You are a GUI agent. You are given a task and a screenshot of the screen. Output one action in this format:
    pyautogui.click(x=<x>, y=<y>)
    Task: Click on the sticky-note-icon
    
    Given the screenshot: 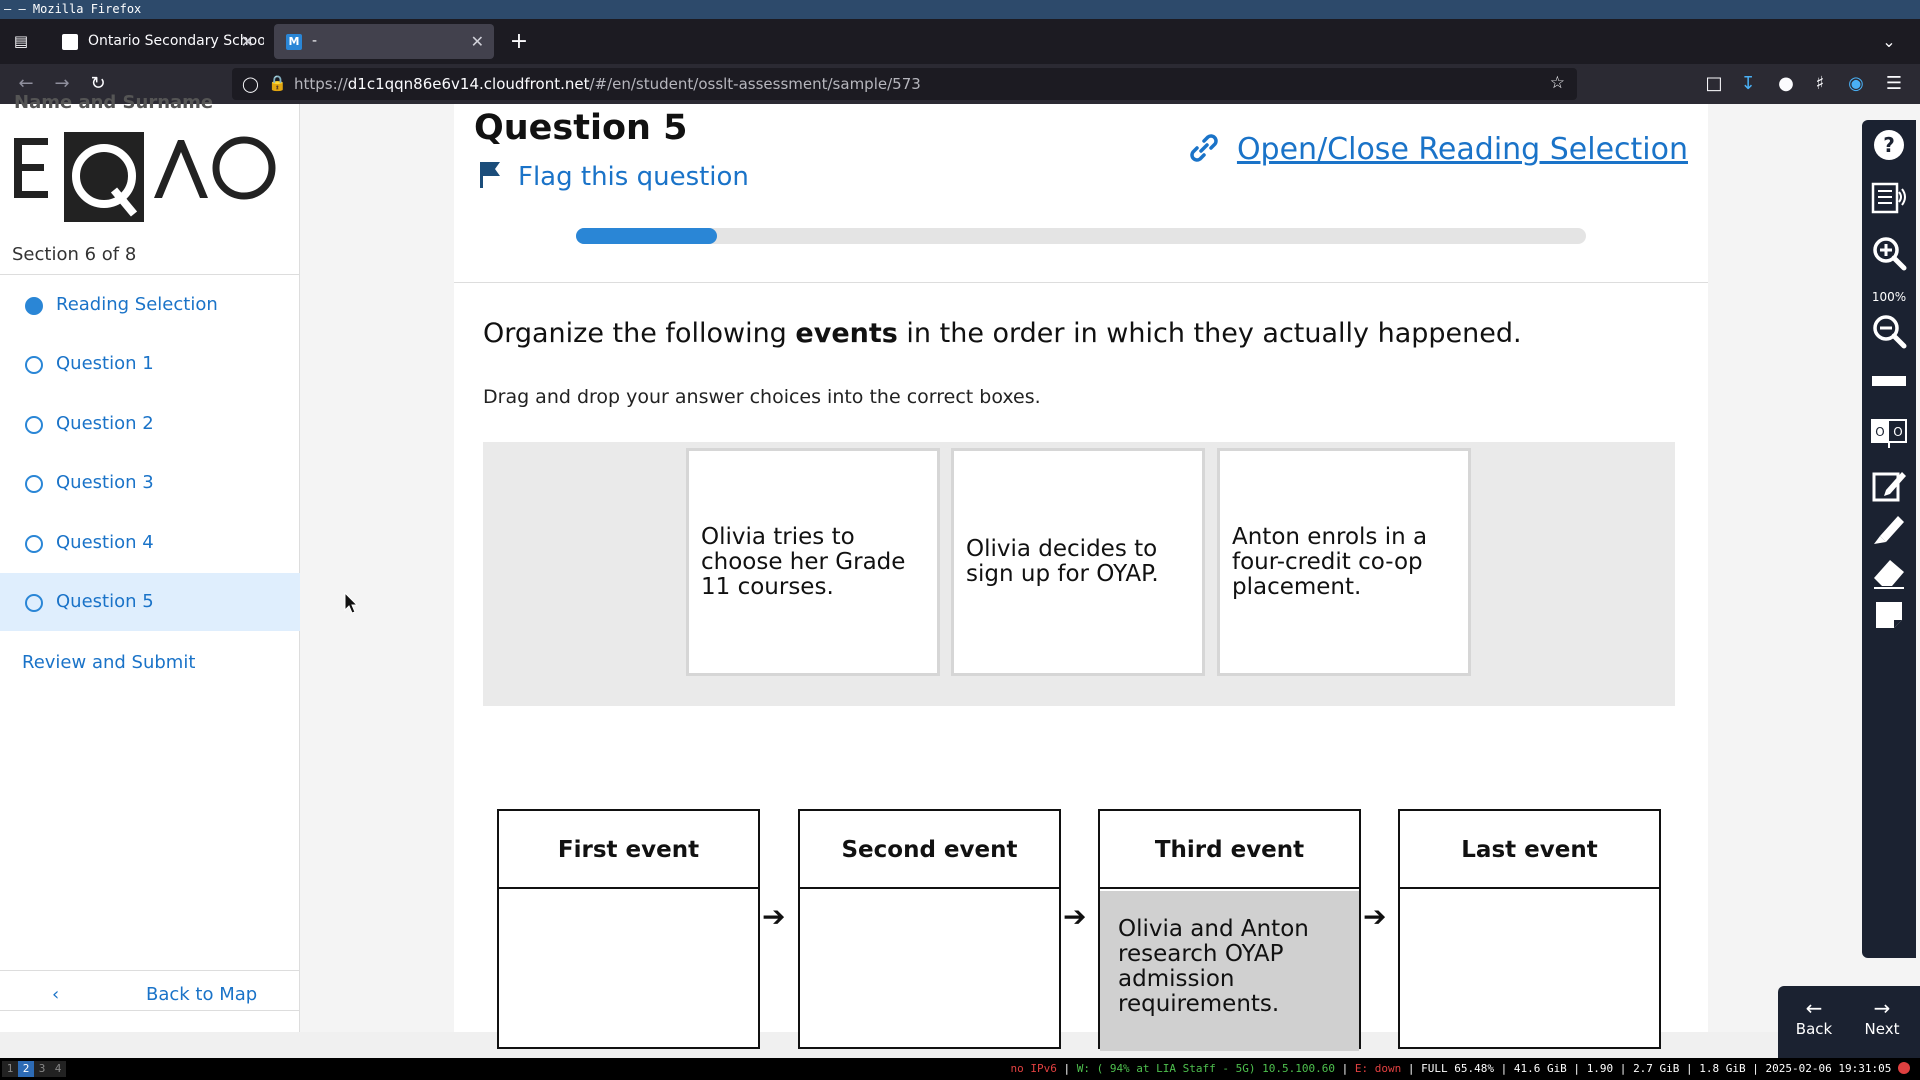 What is the action you would take?
    pyautogui.click(x=1889, y=615)
    